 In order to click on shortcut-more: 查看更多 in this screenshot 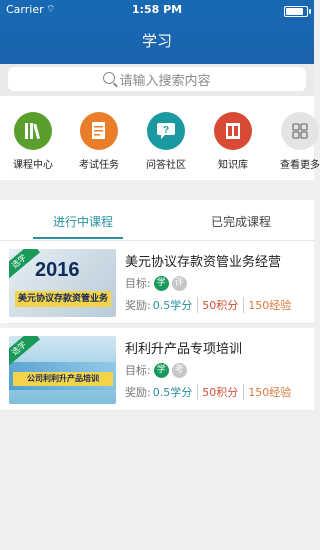, I will do `click(295, 141)`.